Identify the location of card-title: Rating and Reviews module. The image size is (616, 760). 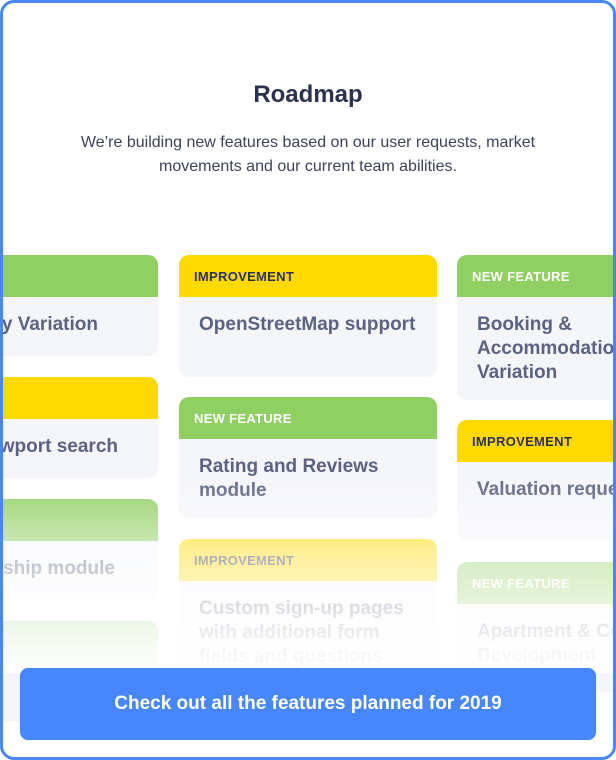
(289, 478).